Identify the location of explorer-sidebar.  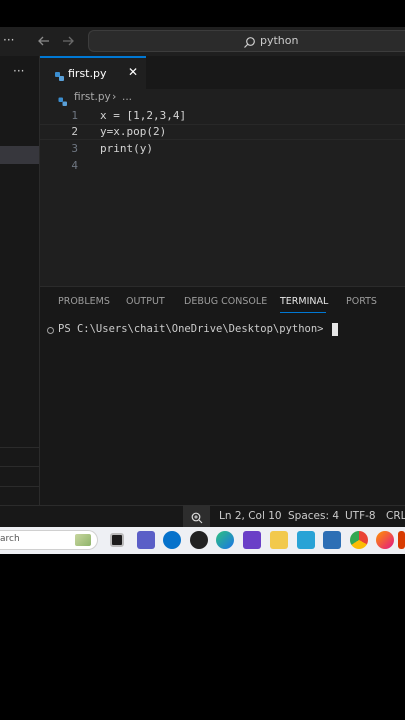
(20, 280).